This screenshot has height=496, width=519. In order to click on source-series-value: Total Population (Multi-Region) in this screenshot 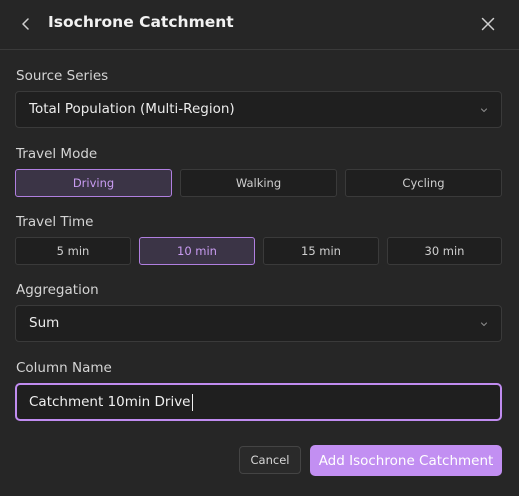, I will do `click(132, 109)`.